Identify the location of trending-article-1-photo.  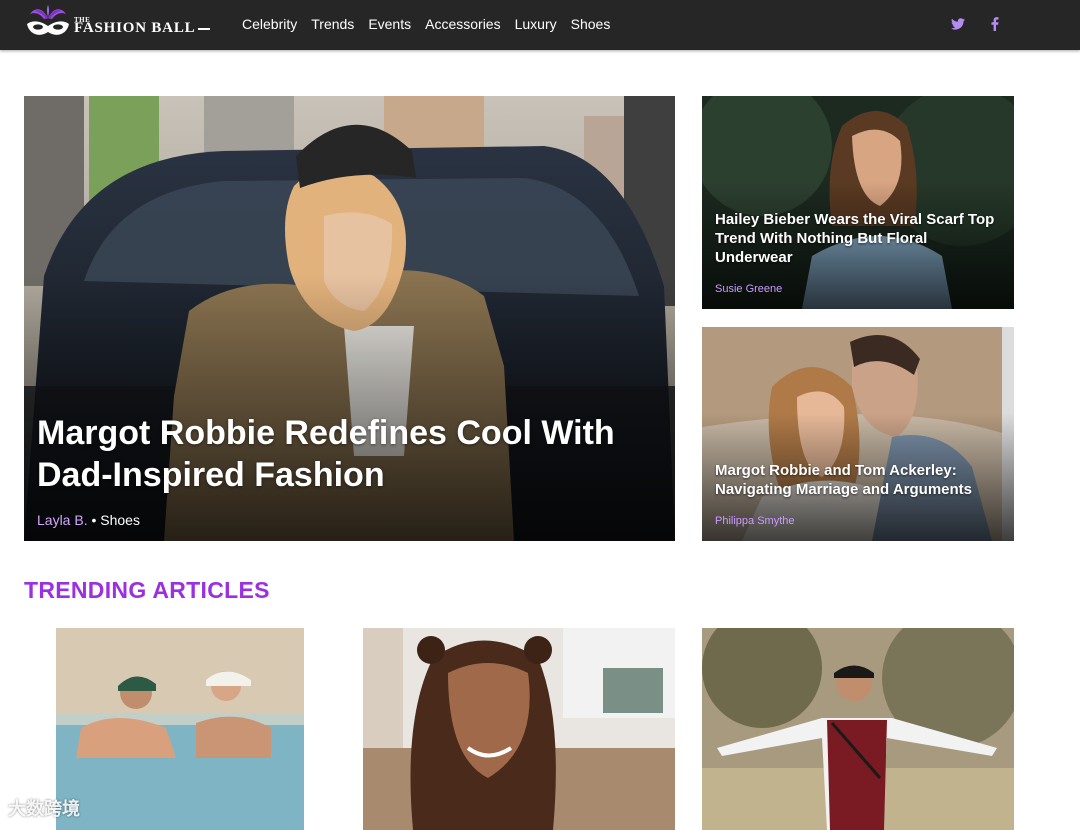
(180, 729).